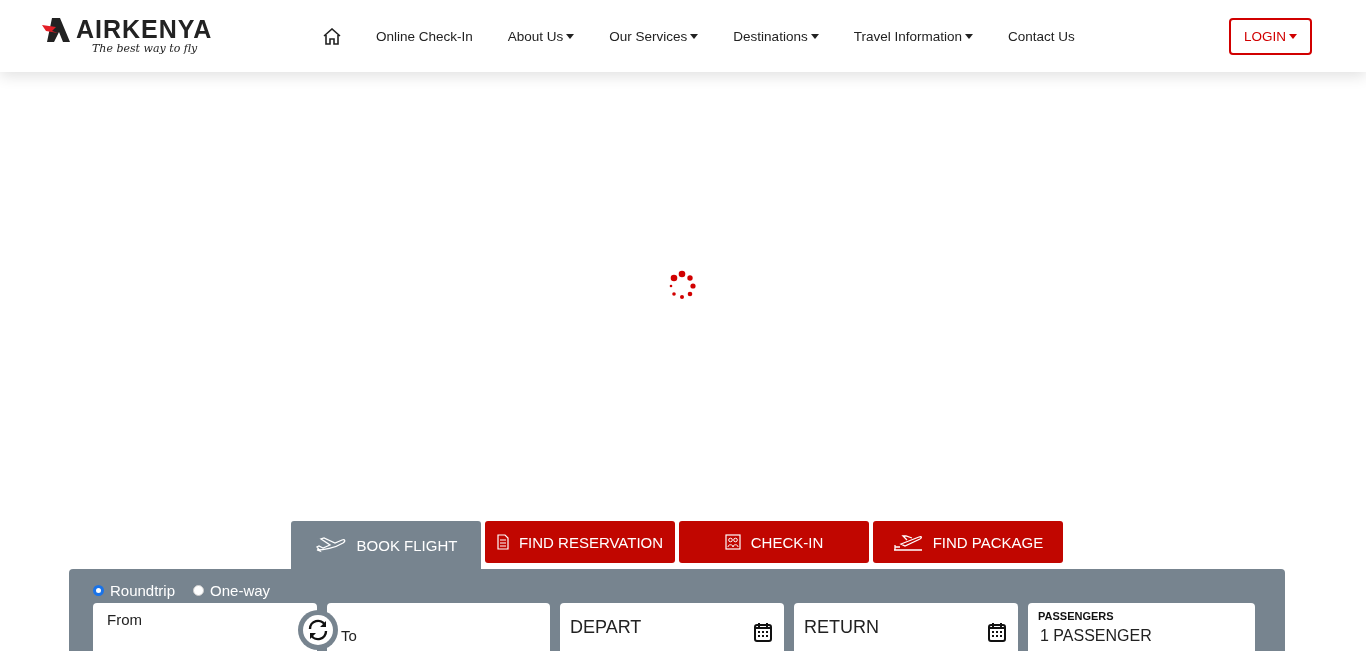 The width and height of the screenshot is (1366, 651). What do you see at coordinates (732, 542) in the screenshot?
I see `people-icon` at bounding box center [732, 542].